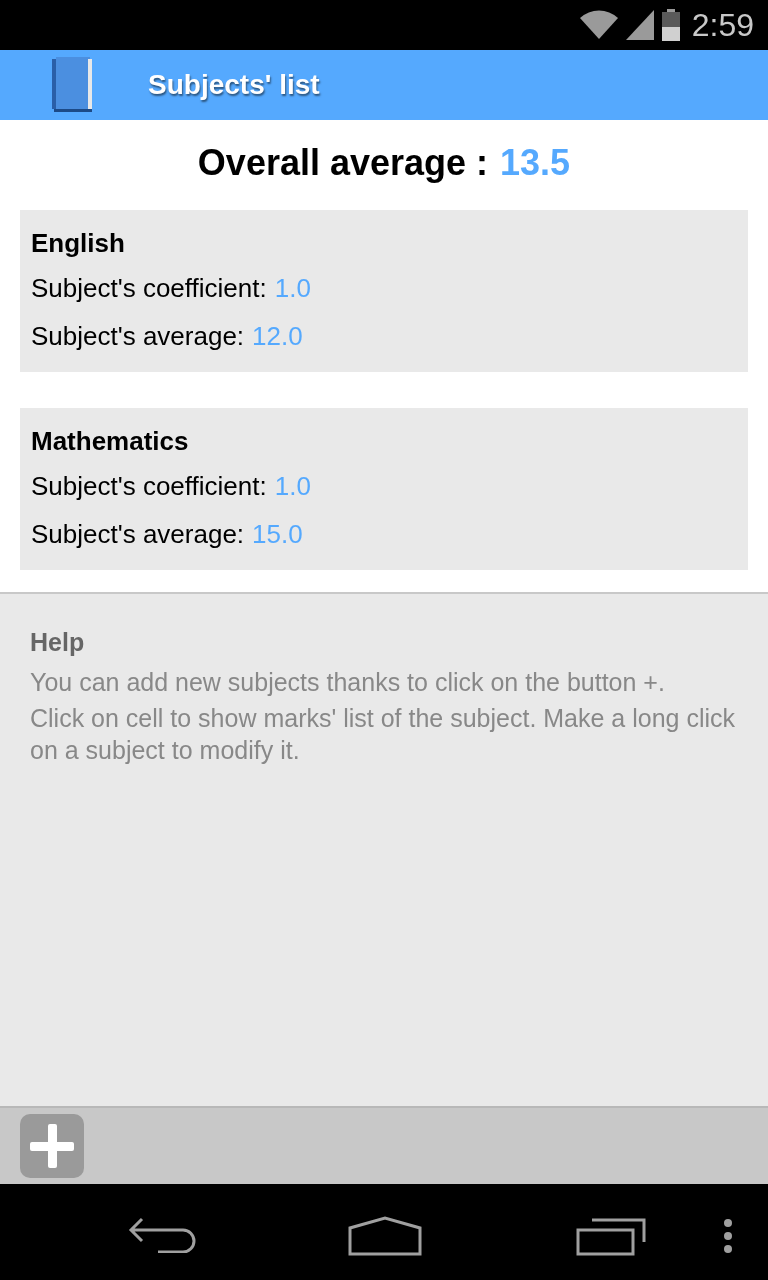  What do you see at coordinates (722, 25) in the screenshot?
I see `clock: 2:59` at bounding box center [722, 25].